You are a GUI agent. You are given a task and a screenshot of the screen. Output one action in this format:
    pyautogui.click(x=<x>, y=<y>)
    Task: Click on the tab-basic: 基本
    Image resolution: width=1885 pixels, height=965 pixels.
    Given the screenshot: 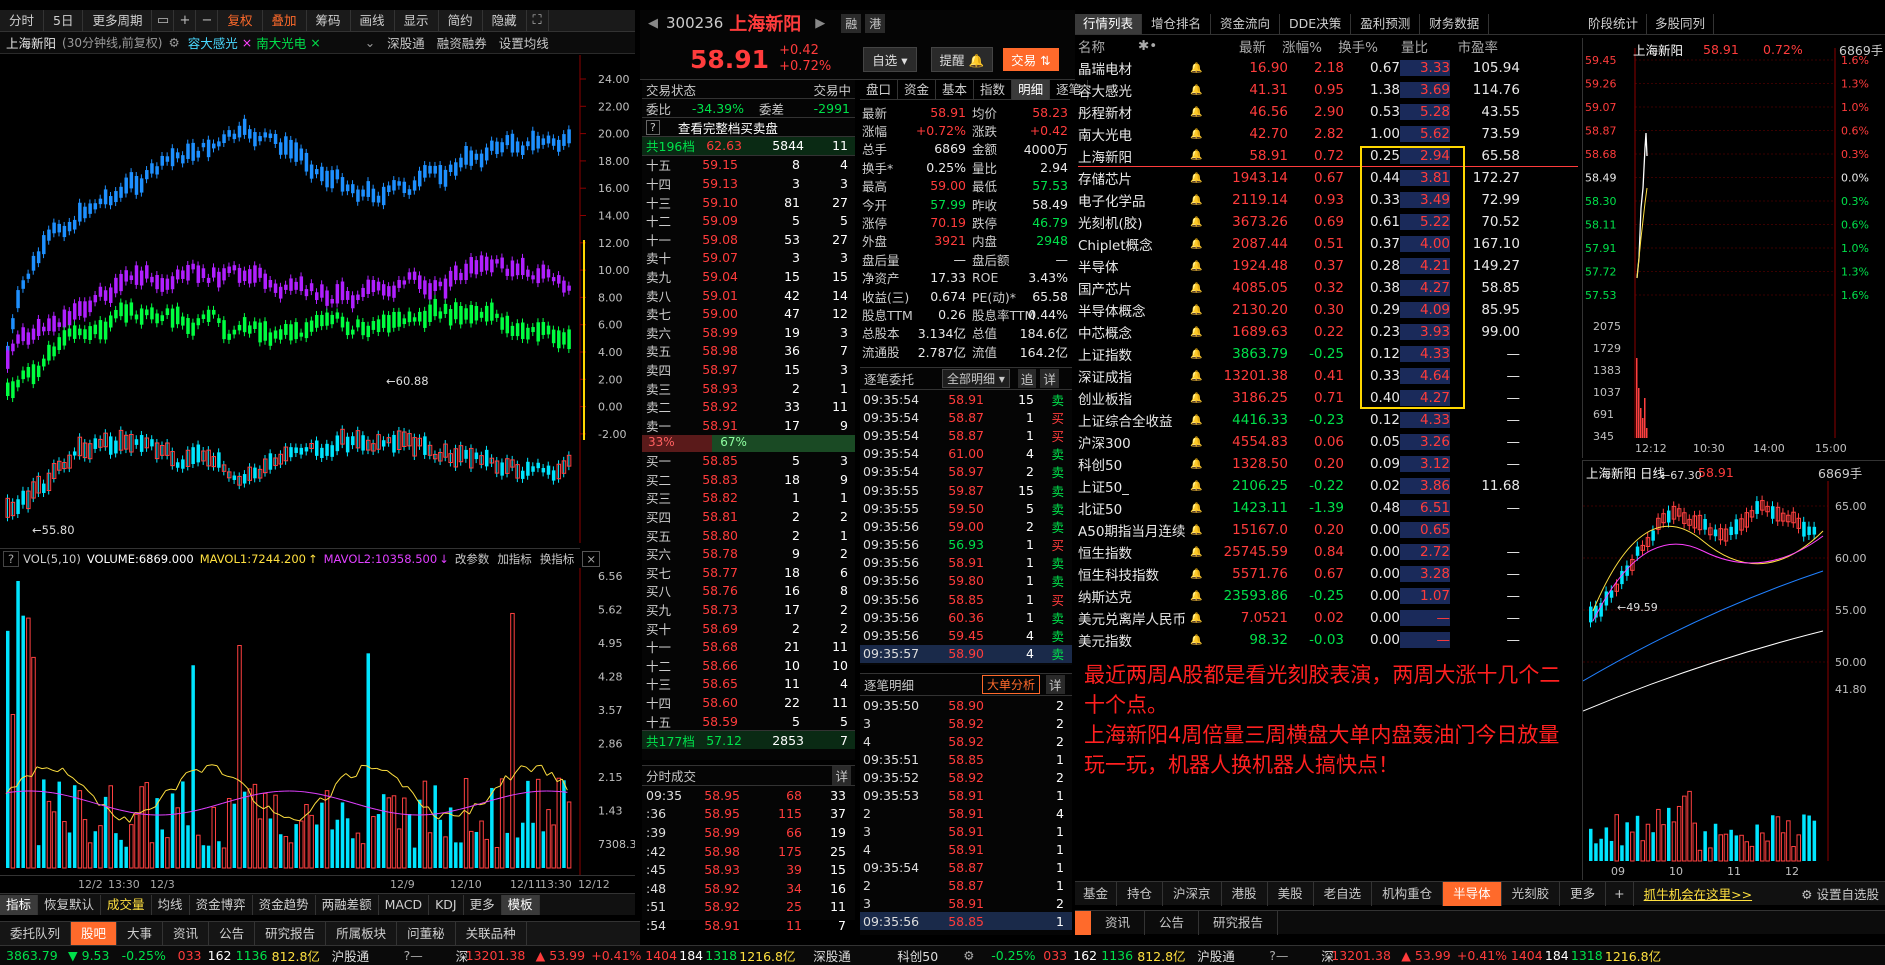 What is the action you would take?
    pyautogui.click(x=955, y=89)
    